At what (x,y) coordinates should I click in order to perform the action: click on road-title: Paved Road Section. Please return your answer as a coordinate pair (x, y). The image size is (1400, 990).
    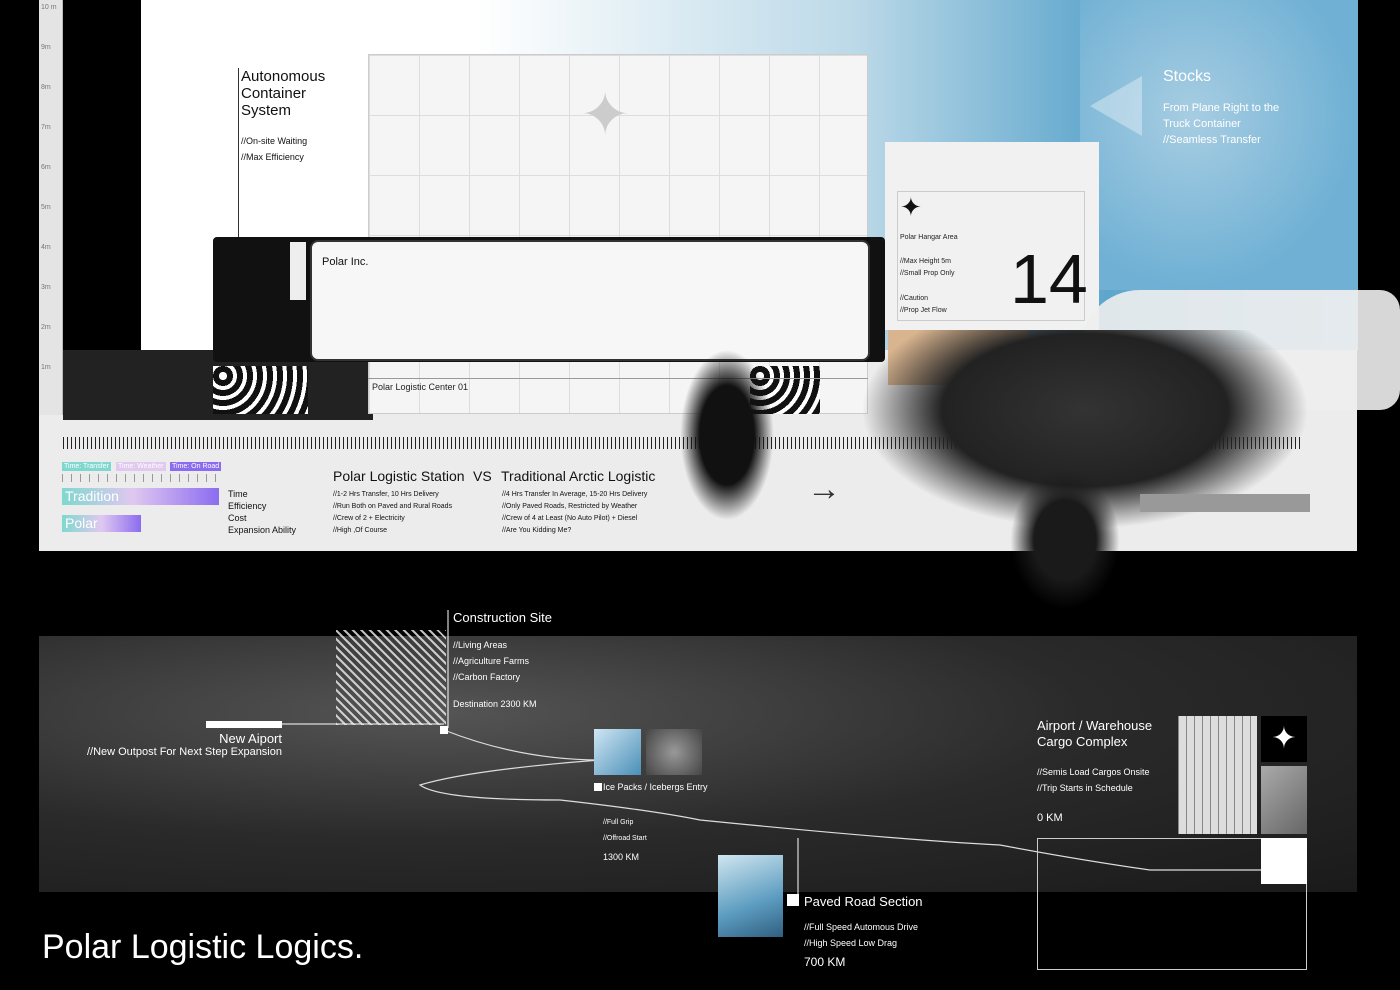
    Looking at the image, I should click on (863, 901).